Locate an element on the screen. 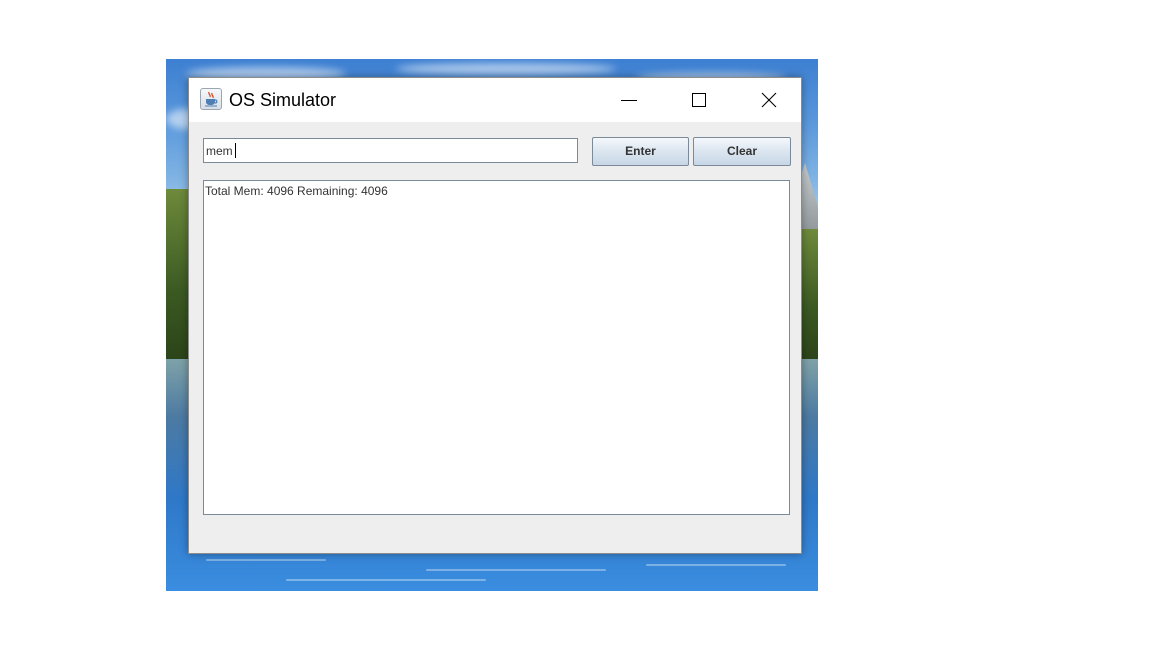 The height and width of the screenshot is (648, 1152). enter-button: Enter is located at coordinates (640, 151).